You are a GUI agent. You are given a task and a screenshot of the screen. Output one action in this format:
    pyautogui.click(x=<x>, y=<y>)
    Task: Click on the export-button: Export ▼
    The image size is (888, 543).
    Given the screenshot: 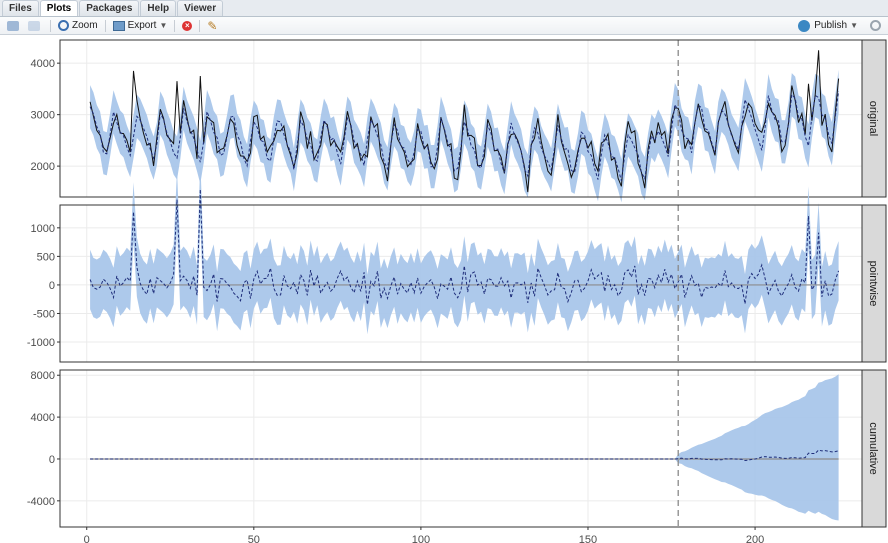 What is the action you would take?
    pyautogui.click(x=140, y=26)
    